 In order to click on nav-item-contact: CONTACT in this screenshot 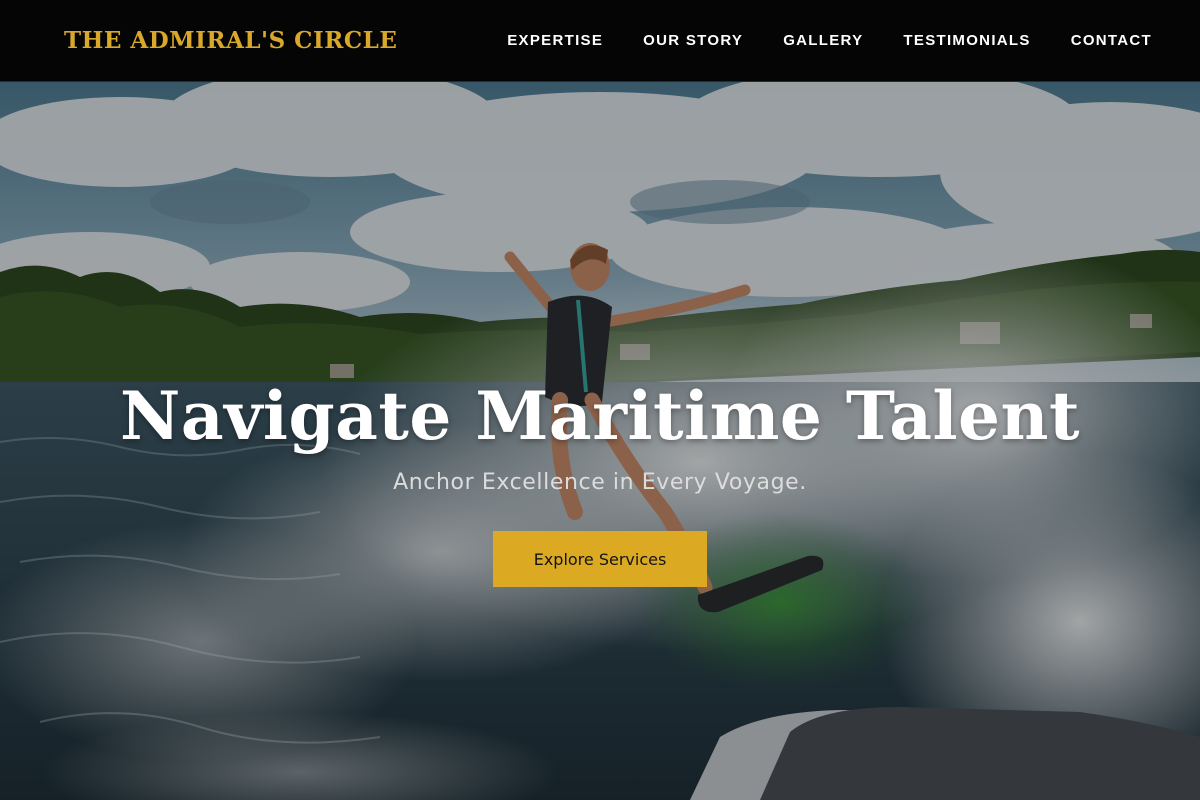, I will do `click(1111, 41)`.